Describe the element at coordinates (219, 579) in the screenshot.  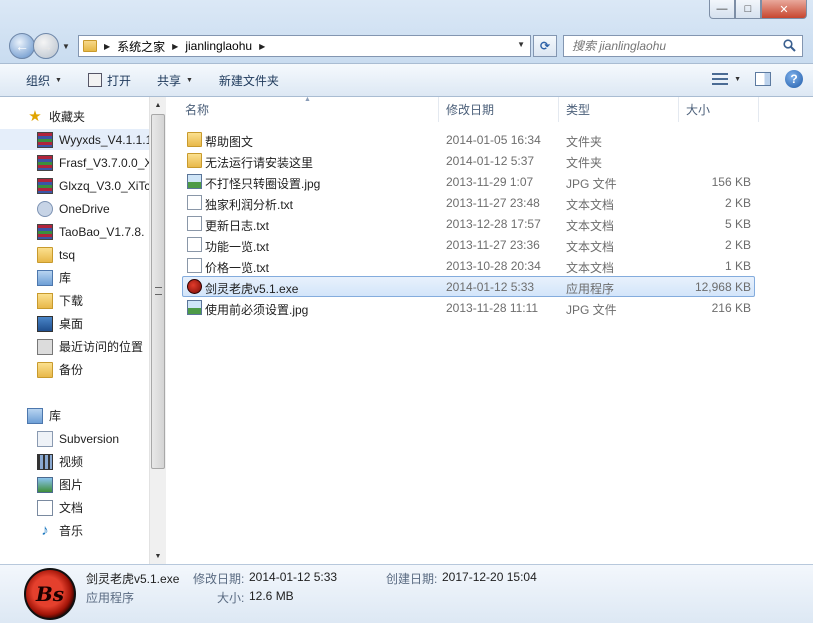
I see `details-modified-label: 修改日期:` at that location.